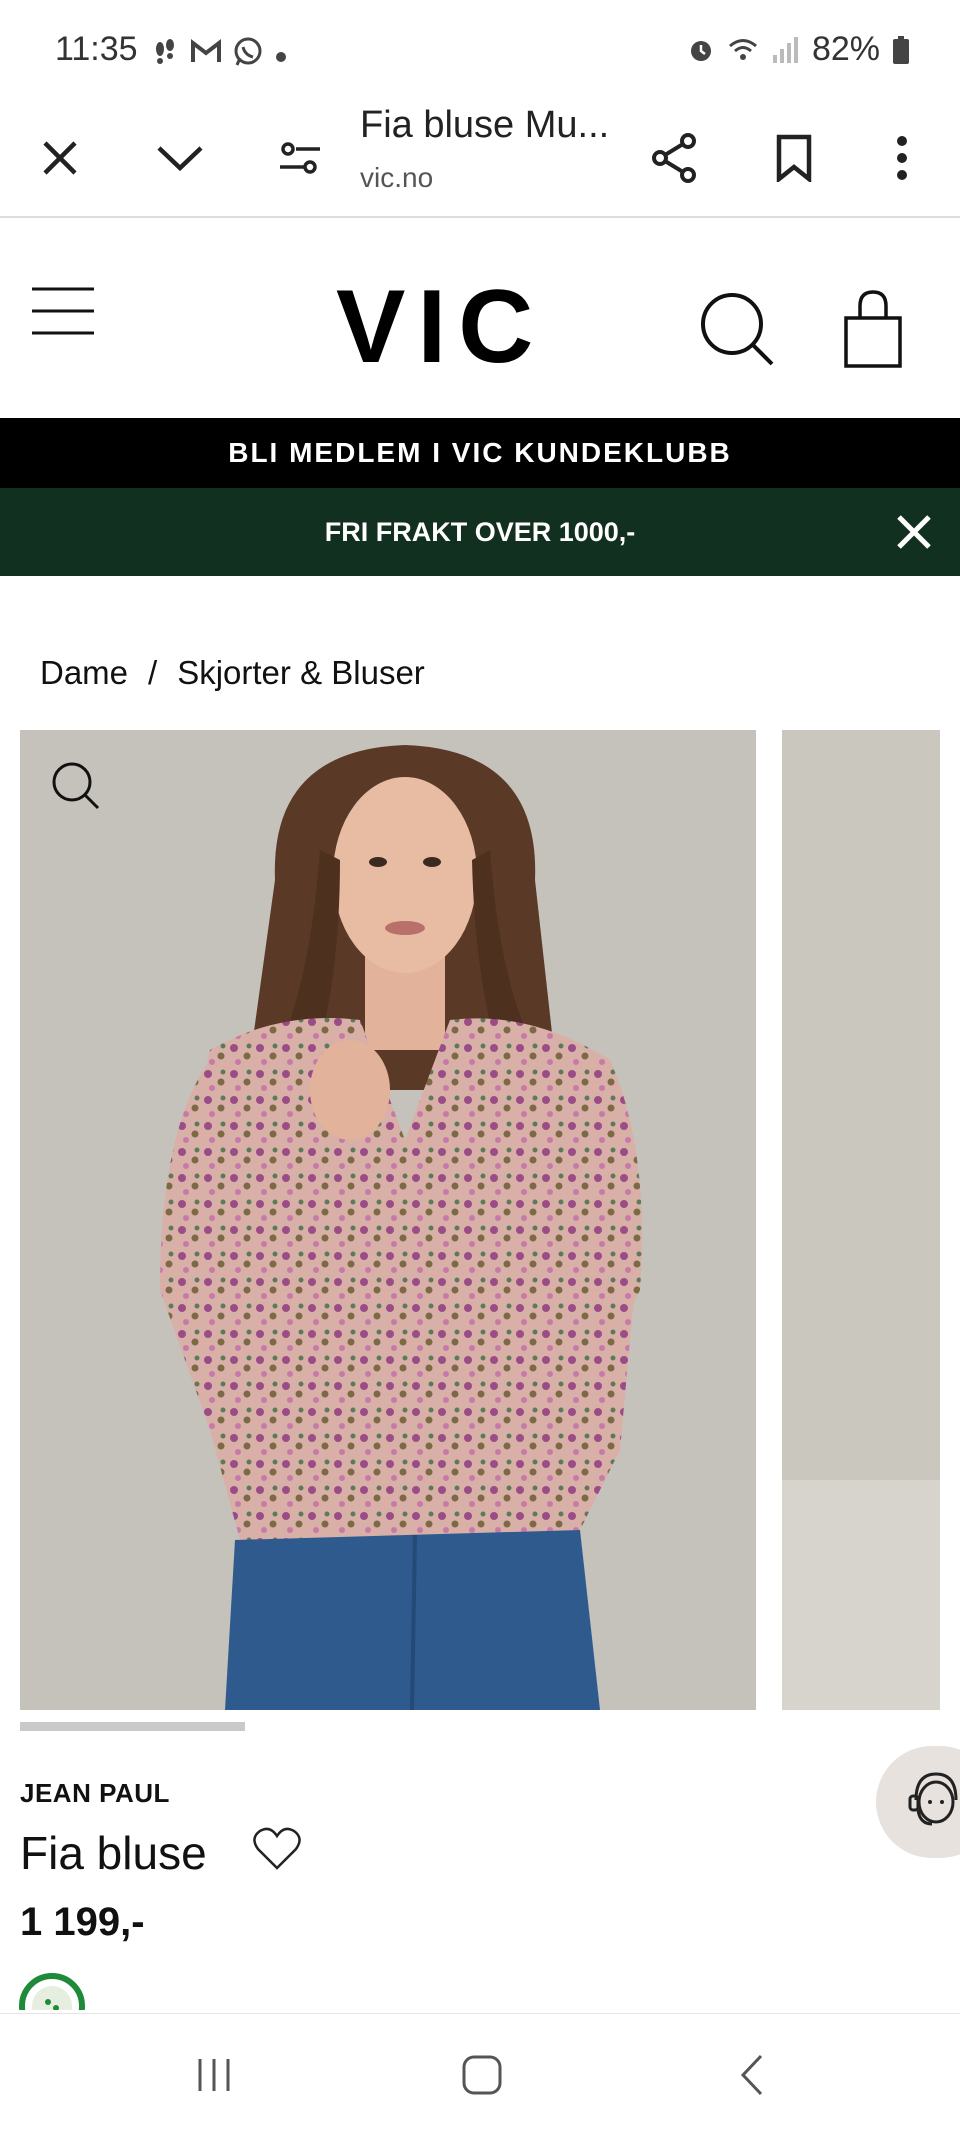  I want to click on share-icon, so click(674, 158).